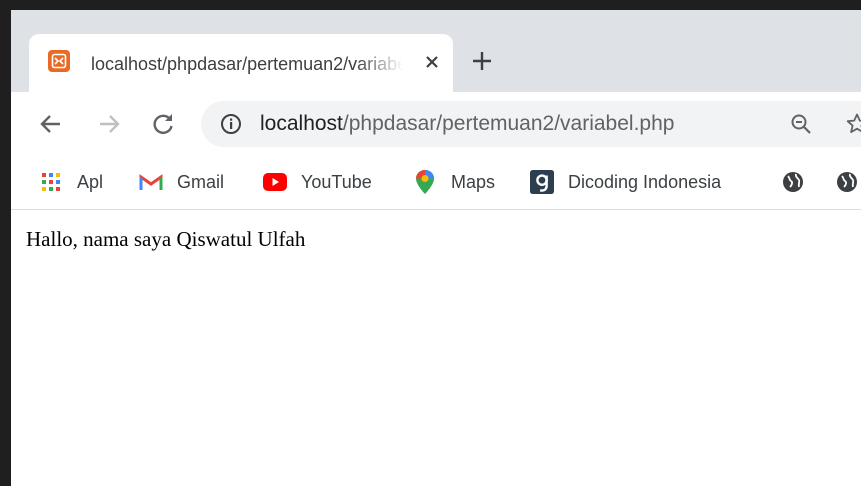 This screenshot has width=861, height=486. I want to click on maps-pin-icon, so click(425, 182).